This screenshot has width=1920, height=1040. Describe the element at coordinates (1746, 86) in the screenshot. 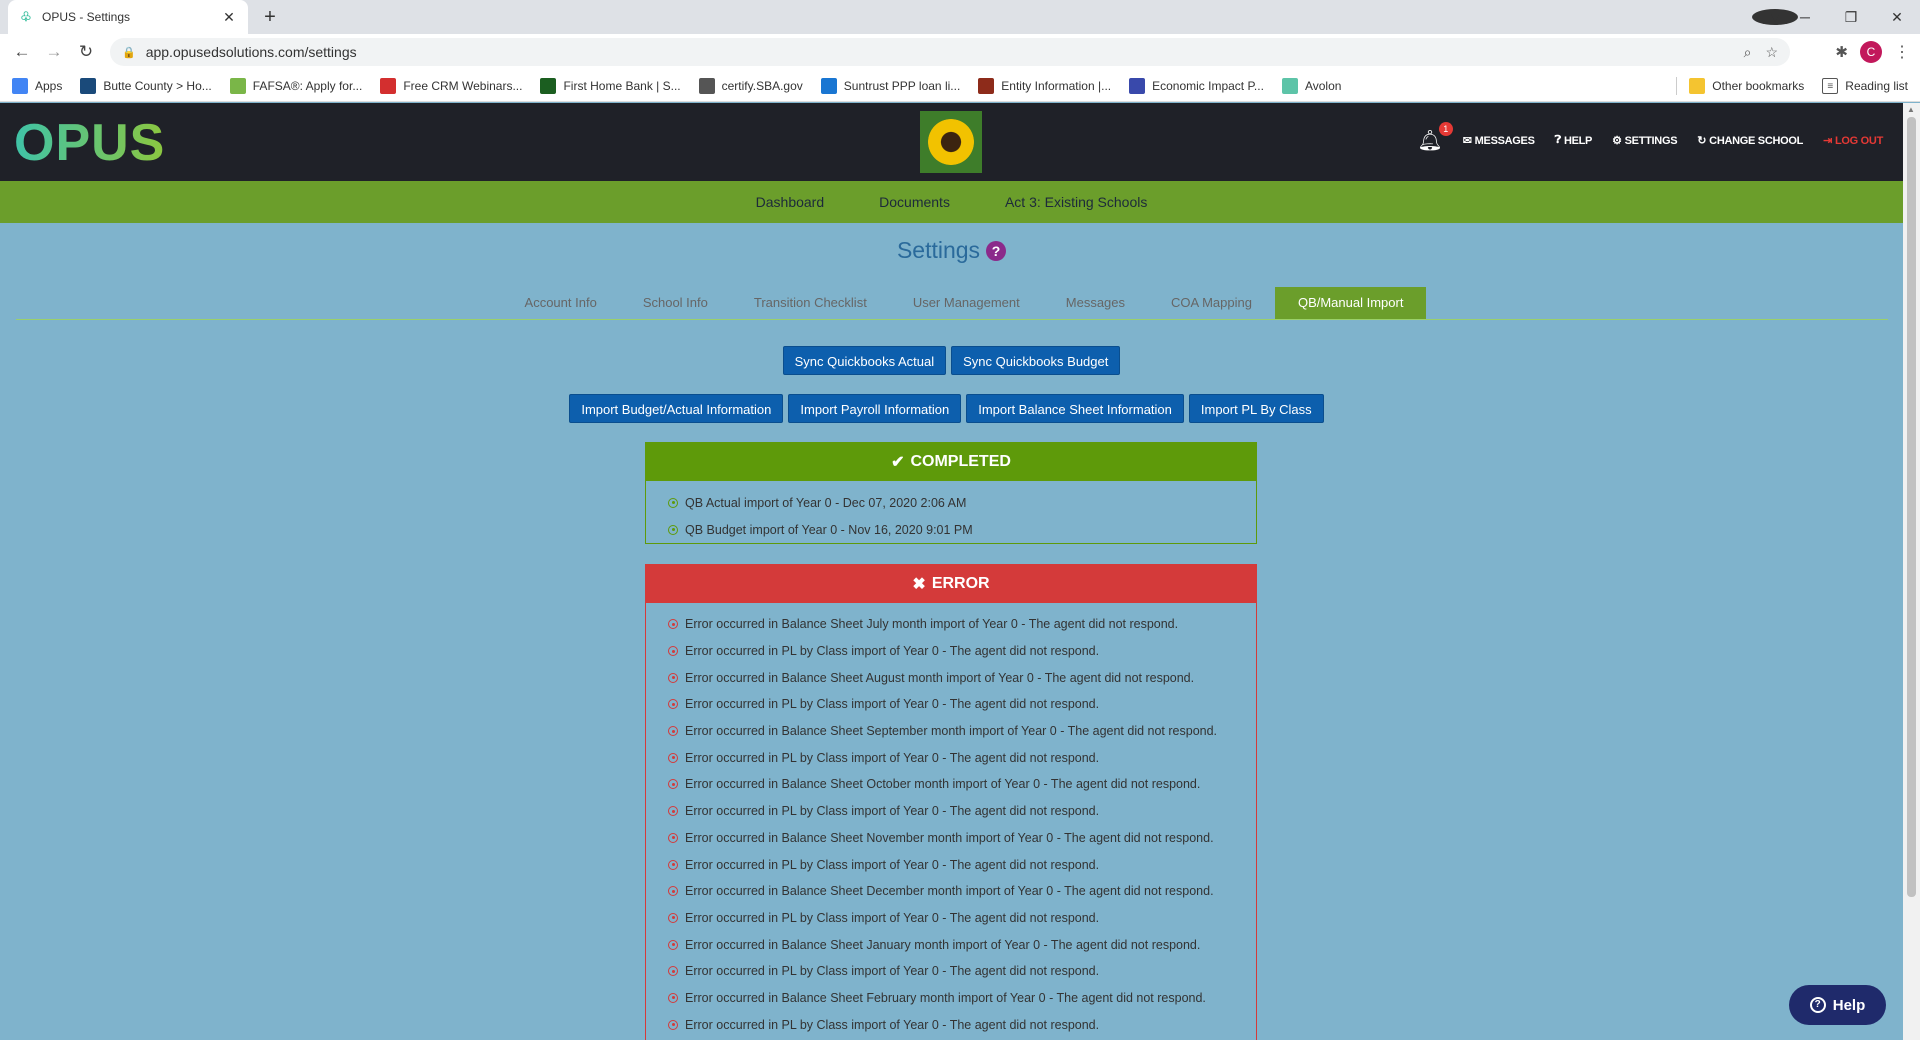

I see `other-bookmarks-folder: Other bookmarks` at that location.